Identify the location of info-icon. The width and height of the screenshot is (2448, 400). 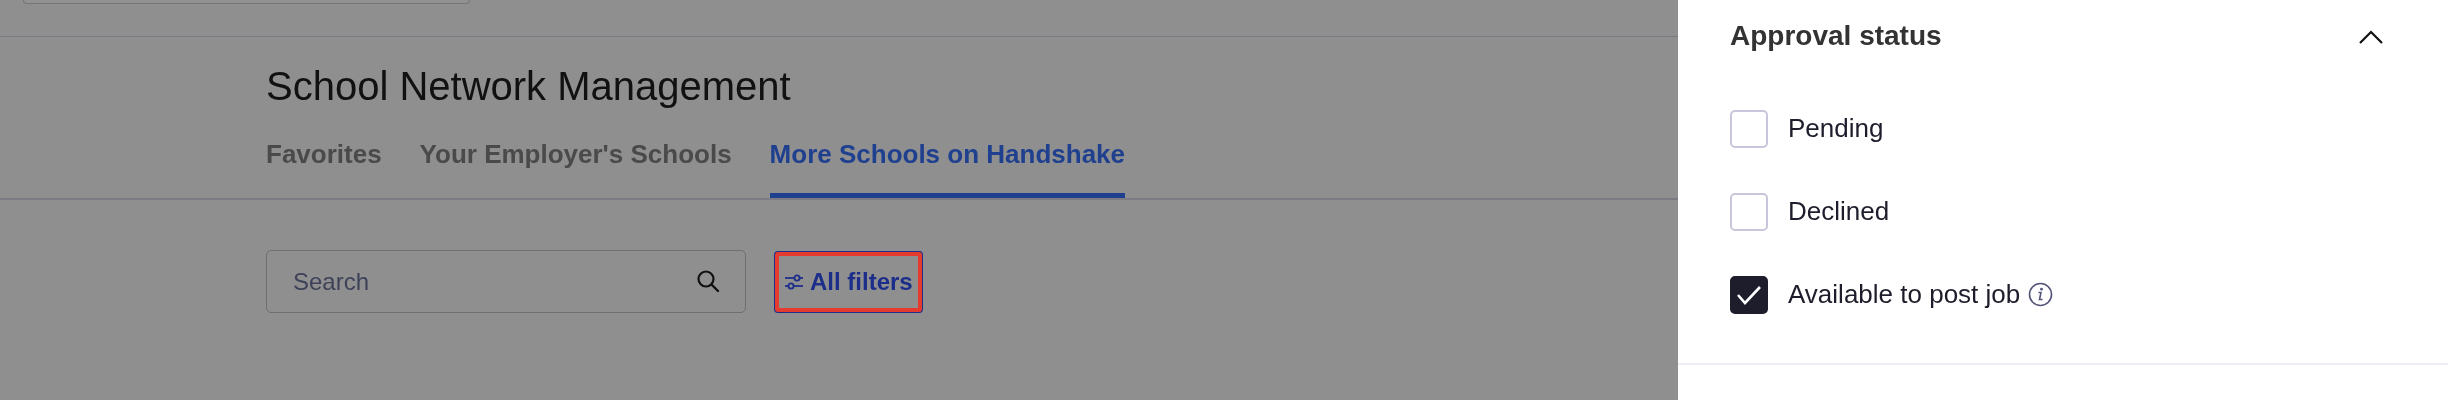
(2041, 294).